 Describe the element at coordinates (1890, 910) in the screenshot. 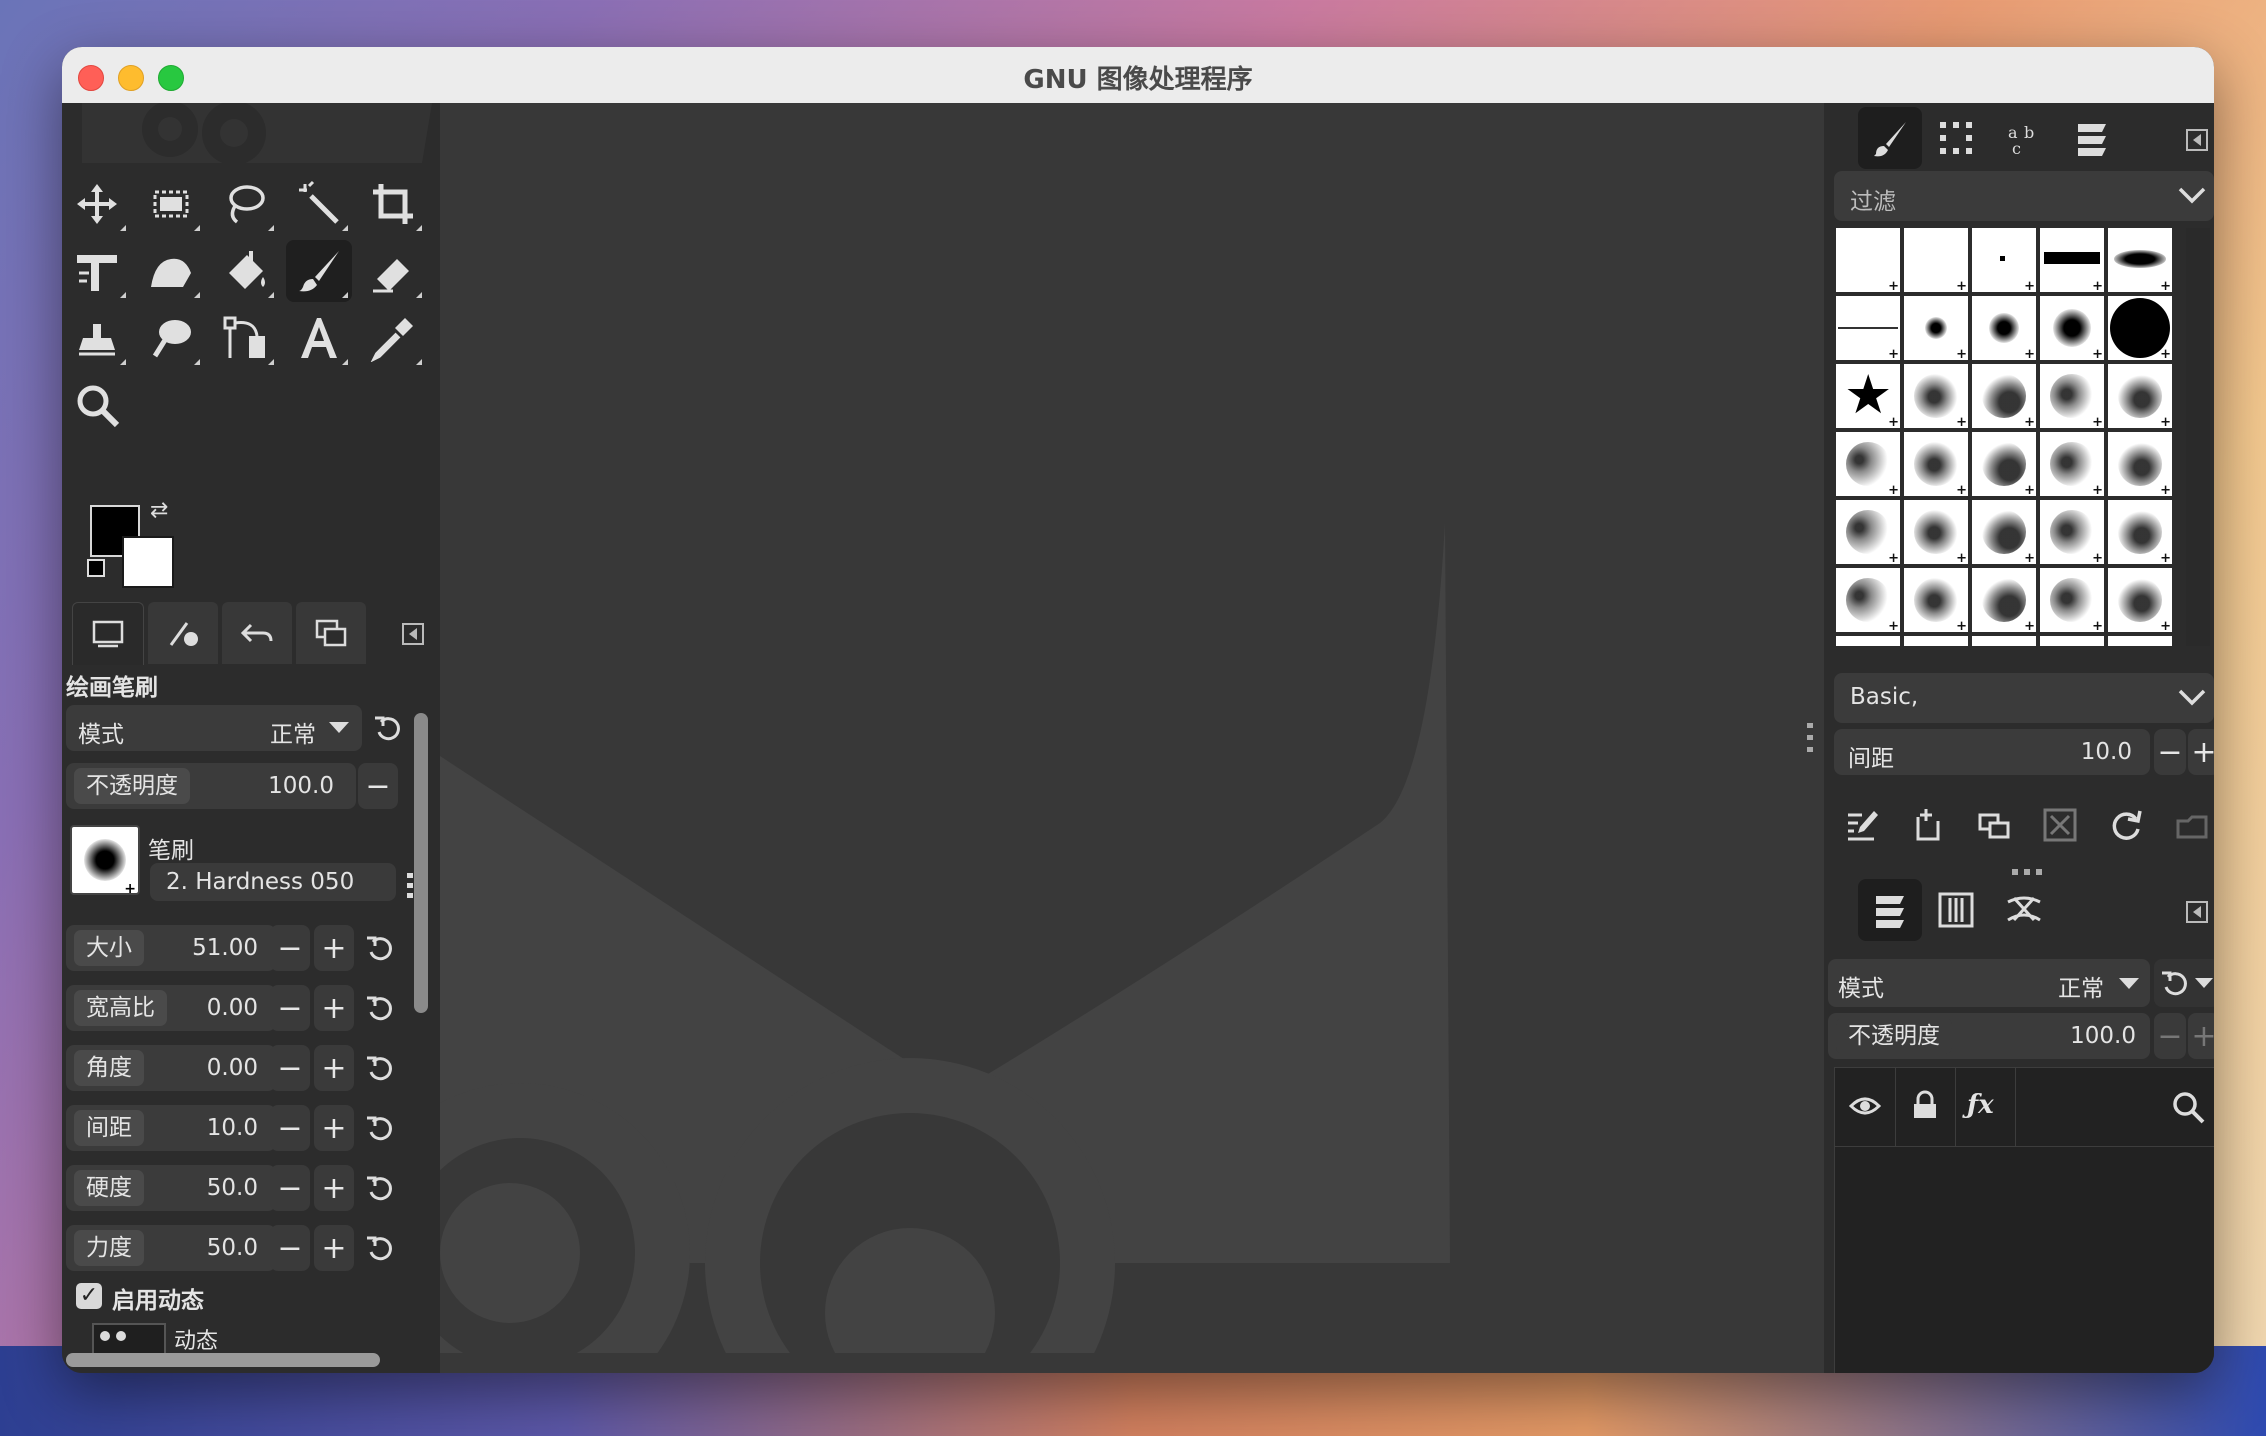

I see `tab-layers` at that location.